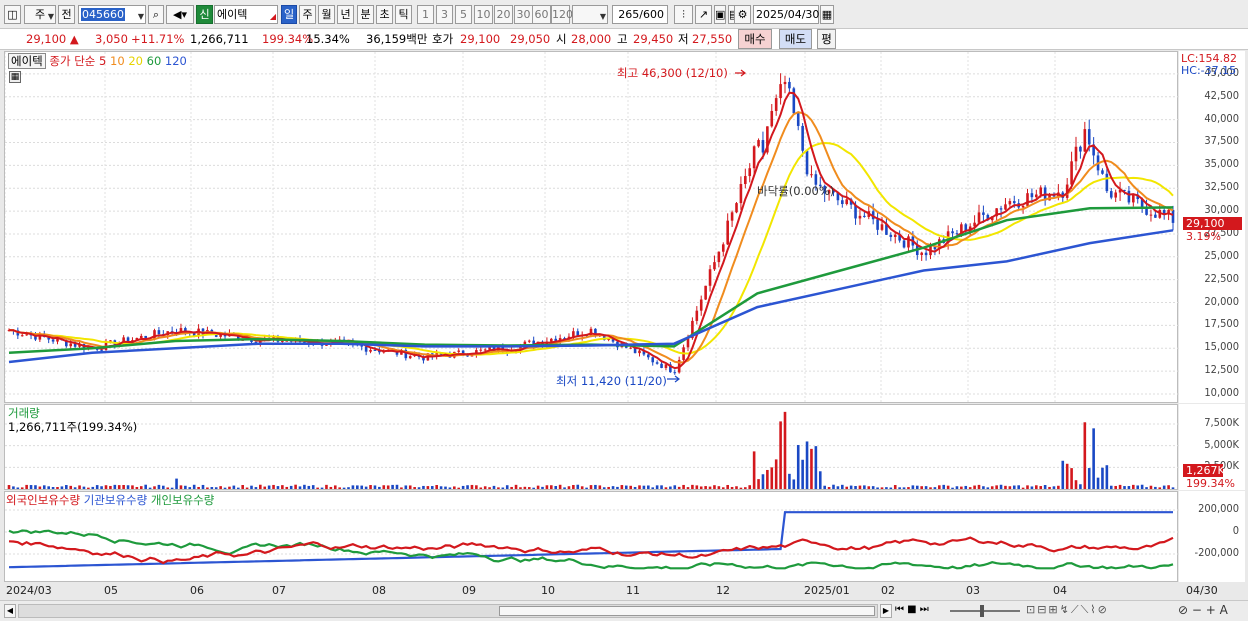  What do you see at coordinates (246, 14) in the screenshot?
I see `stock-name-field: 에이텍 ◢` at bounding box center [246, 14].